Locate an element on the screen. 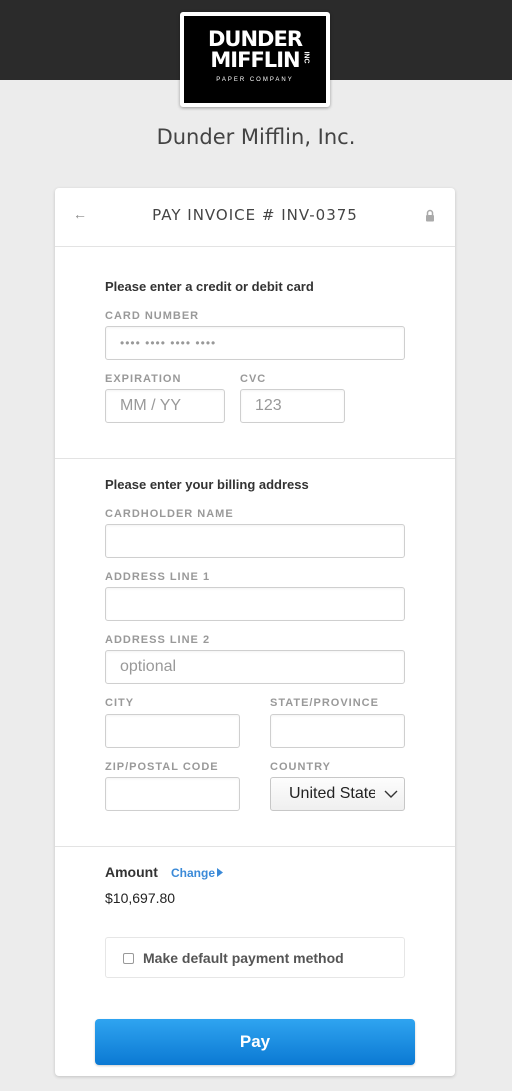 The width and height of the screenshot is (512, 1091). zip-postal-code-input is located at coordinates (172, 794).